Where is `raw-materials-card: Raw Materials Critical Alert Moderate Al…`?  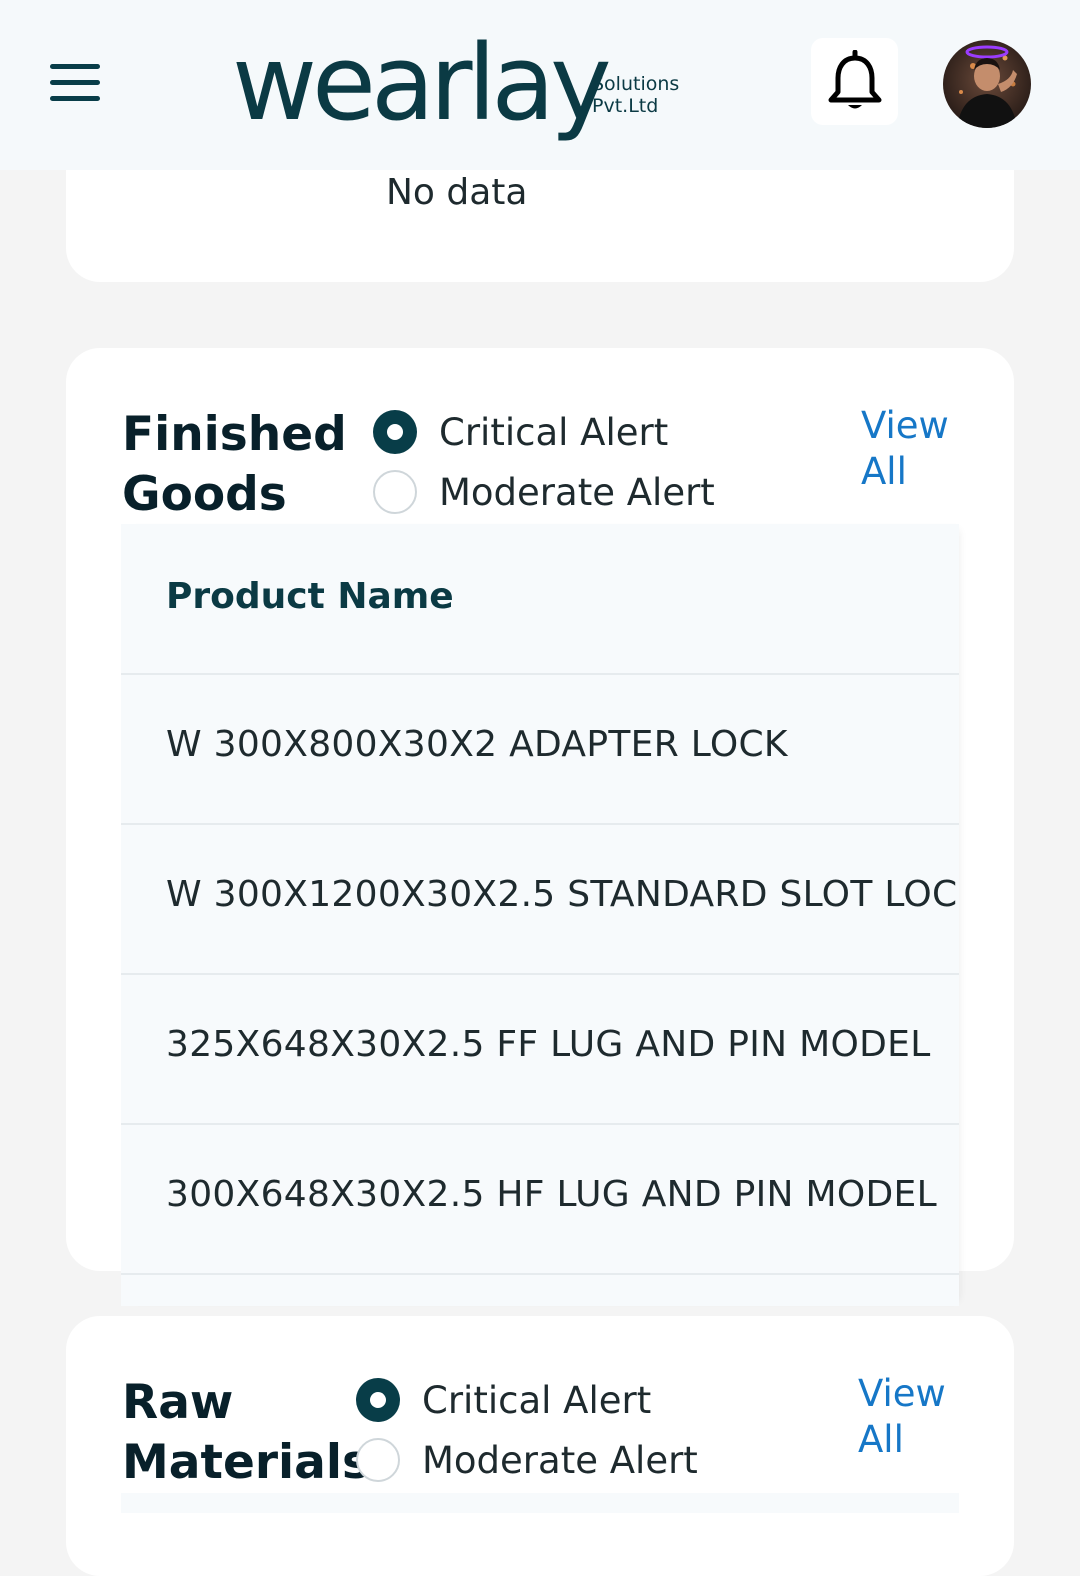
raw-materials-card: Raw Materials Critical Alert Moderate Al… is located at coordinates (540, 1446).